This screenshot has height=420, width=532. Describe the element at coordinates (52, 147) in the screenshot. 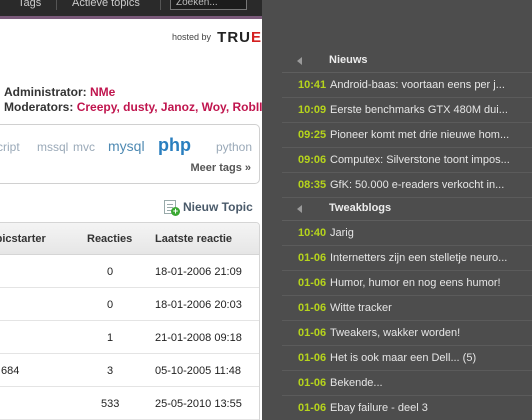

I see `tag-link: mssql` at that location.